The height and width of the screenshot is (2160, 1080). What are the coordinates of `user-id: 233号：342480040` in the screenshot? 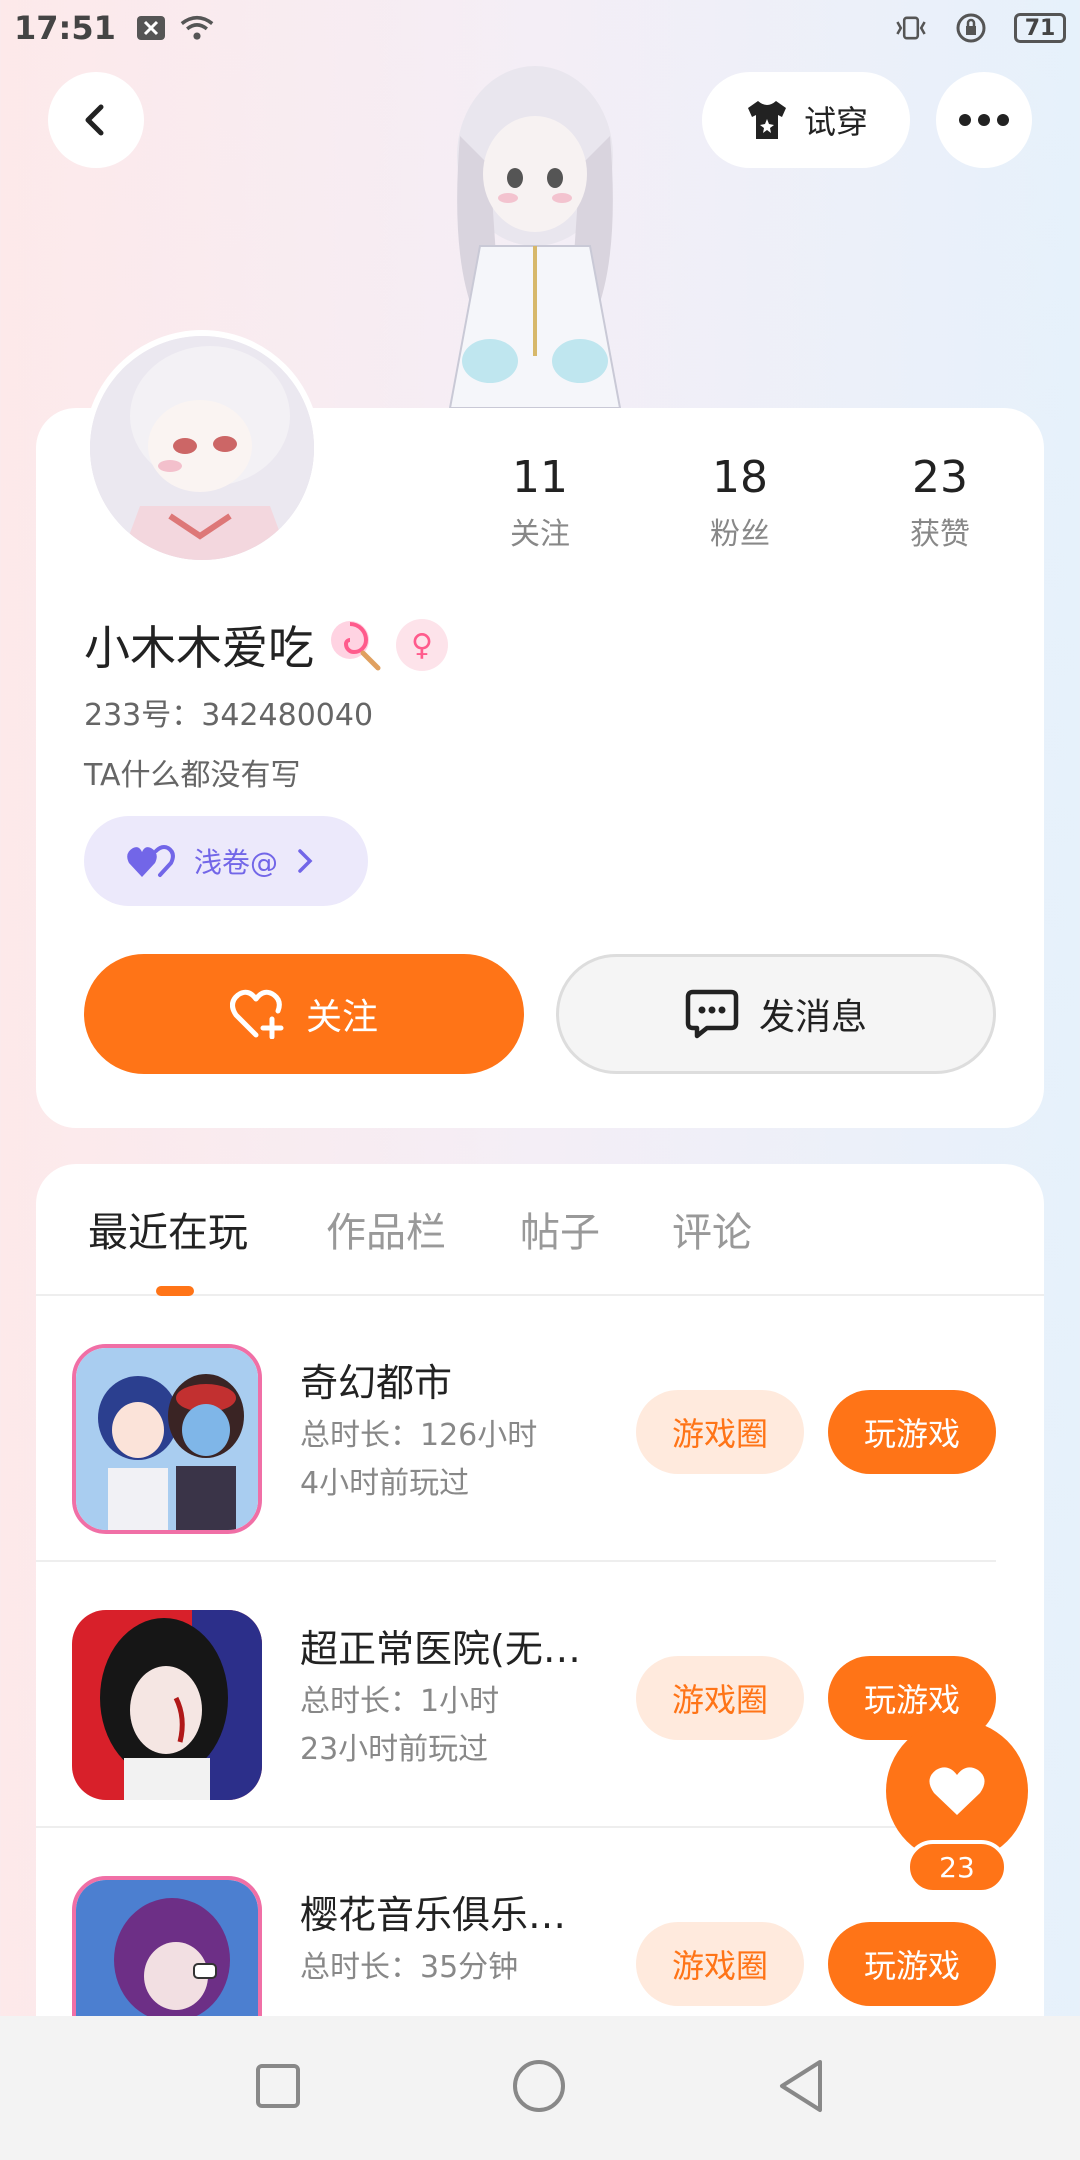 It's located at (229, 715).